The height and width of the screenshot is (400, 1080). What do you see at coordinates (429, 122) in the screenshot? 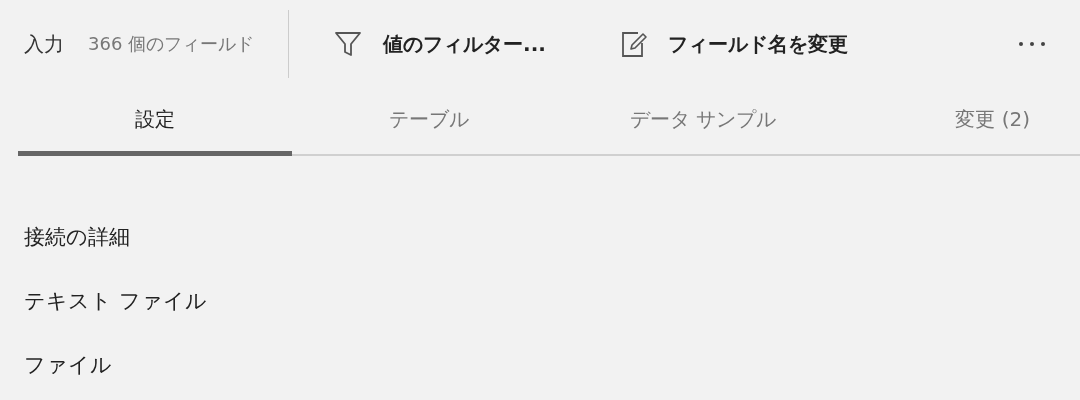
I see `tab: テーブル` at bounding box center [429, 122].